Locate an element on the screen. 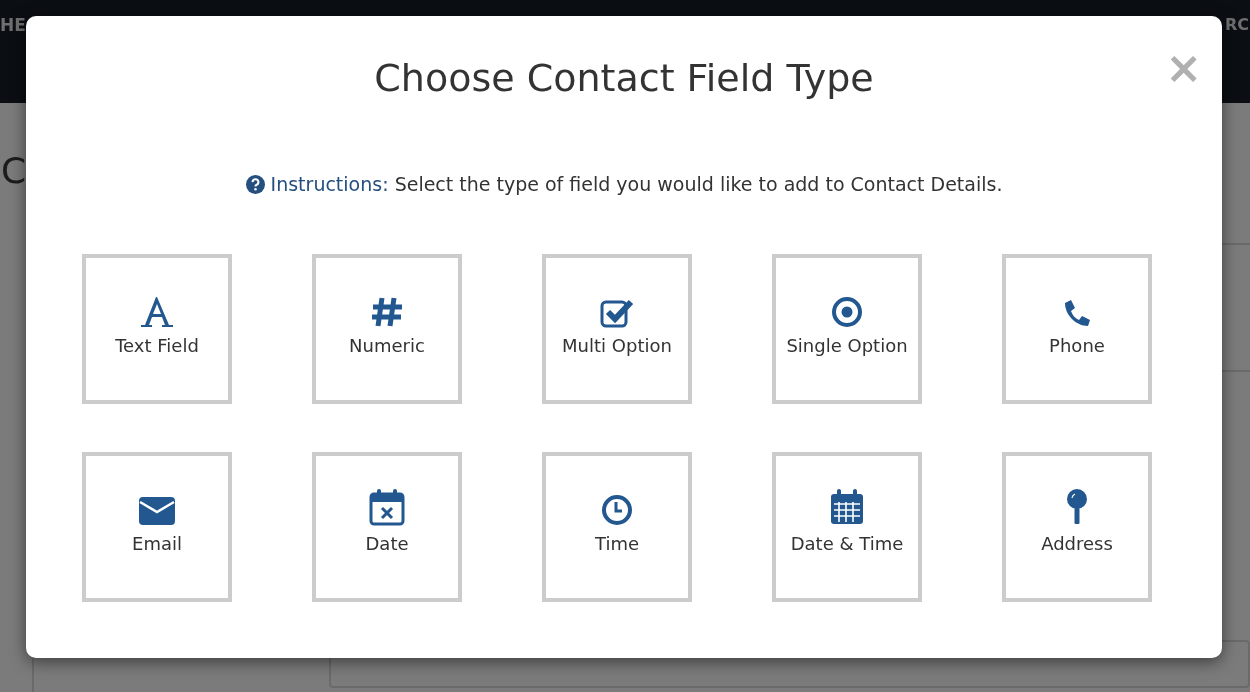  field-type-tile: Multi Option is located at coordinates (617, 329).